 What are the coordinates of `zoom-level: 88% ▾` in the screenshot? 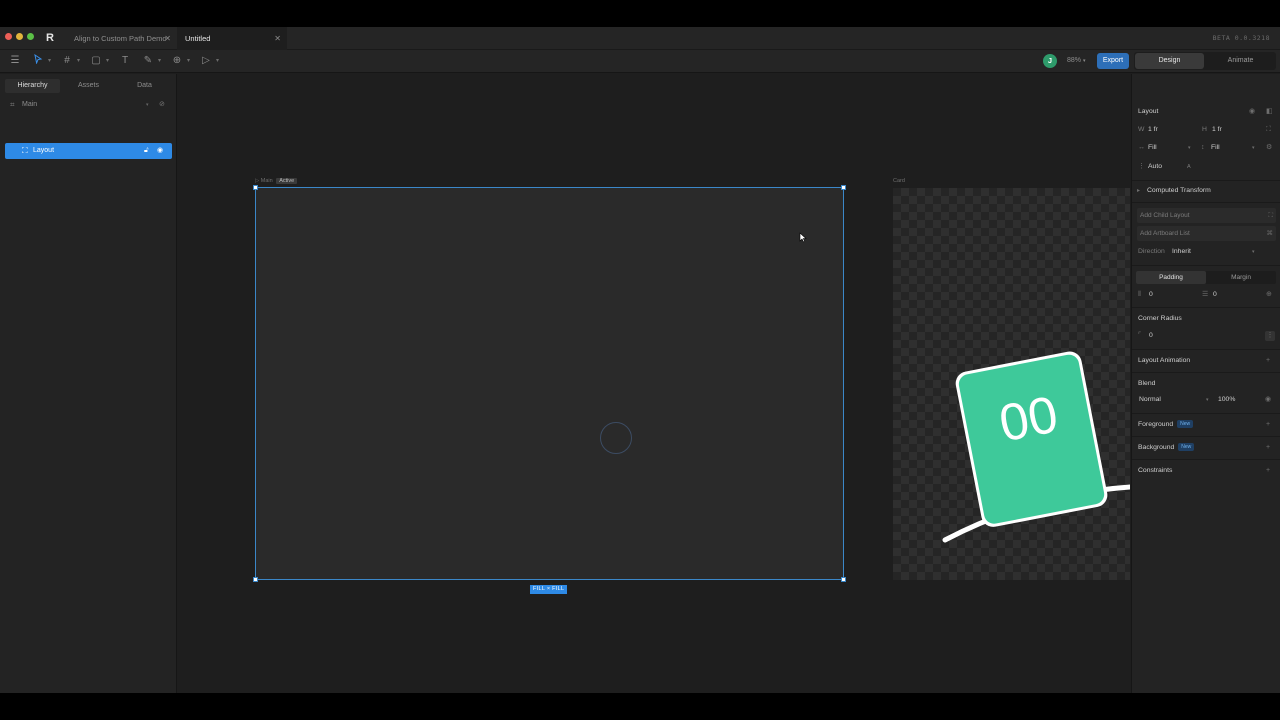 It's located at (1076, 61).